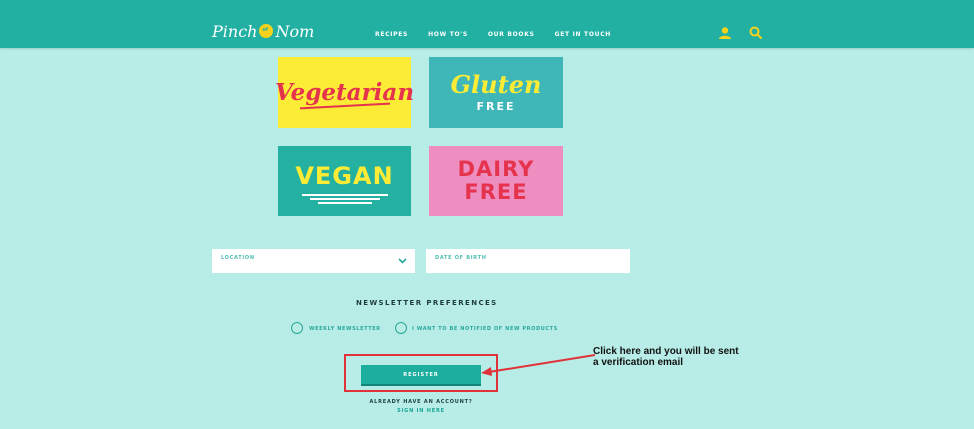 This screenshot has width=974, height=429. What do you see at coordinates (496, 84) in the screenshot?
I see `tile-gluten-label: Gluten` at bounding box center [496, 84].